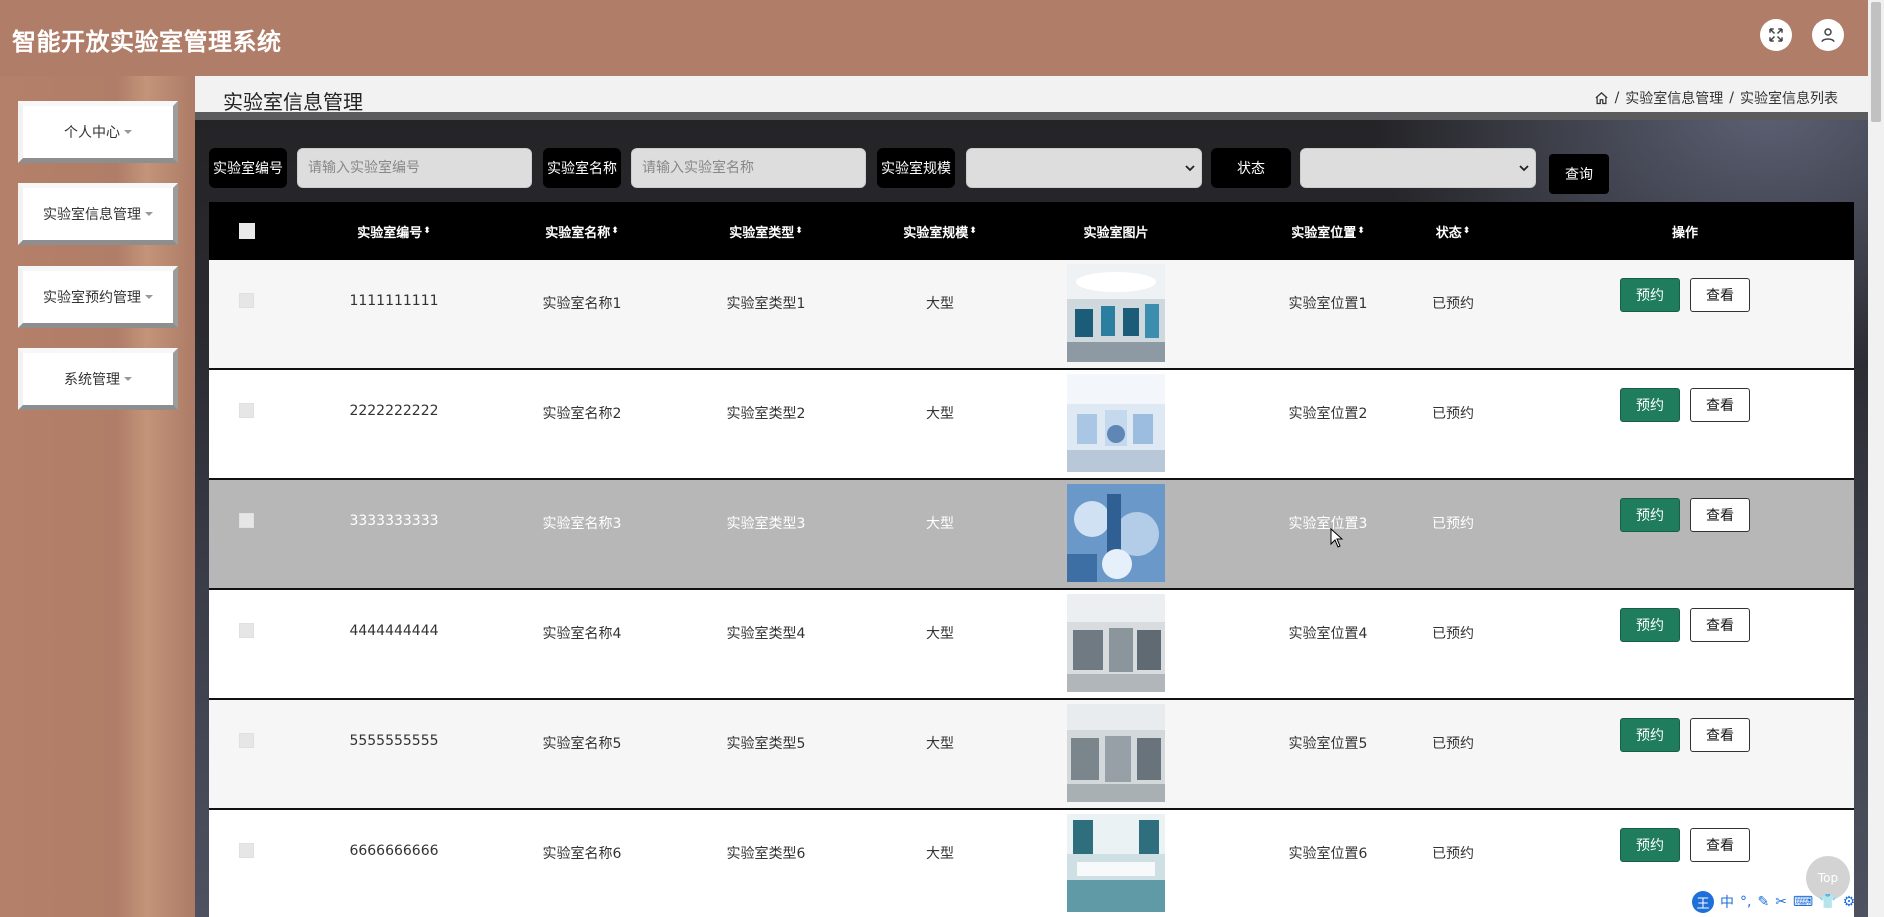 This screenshot has height=917, width=1884. I want to click on sidebar-item-lab-info: 实验室信息管理, so click(98, 214).